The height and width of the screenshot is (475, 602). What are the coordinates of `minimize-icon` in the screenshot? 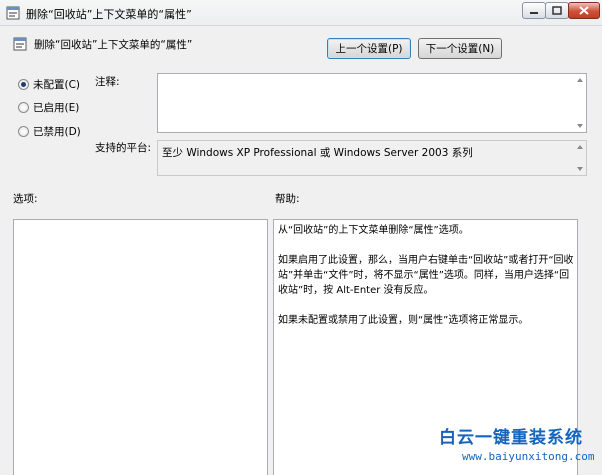 It's located at (534, 12).